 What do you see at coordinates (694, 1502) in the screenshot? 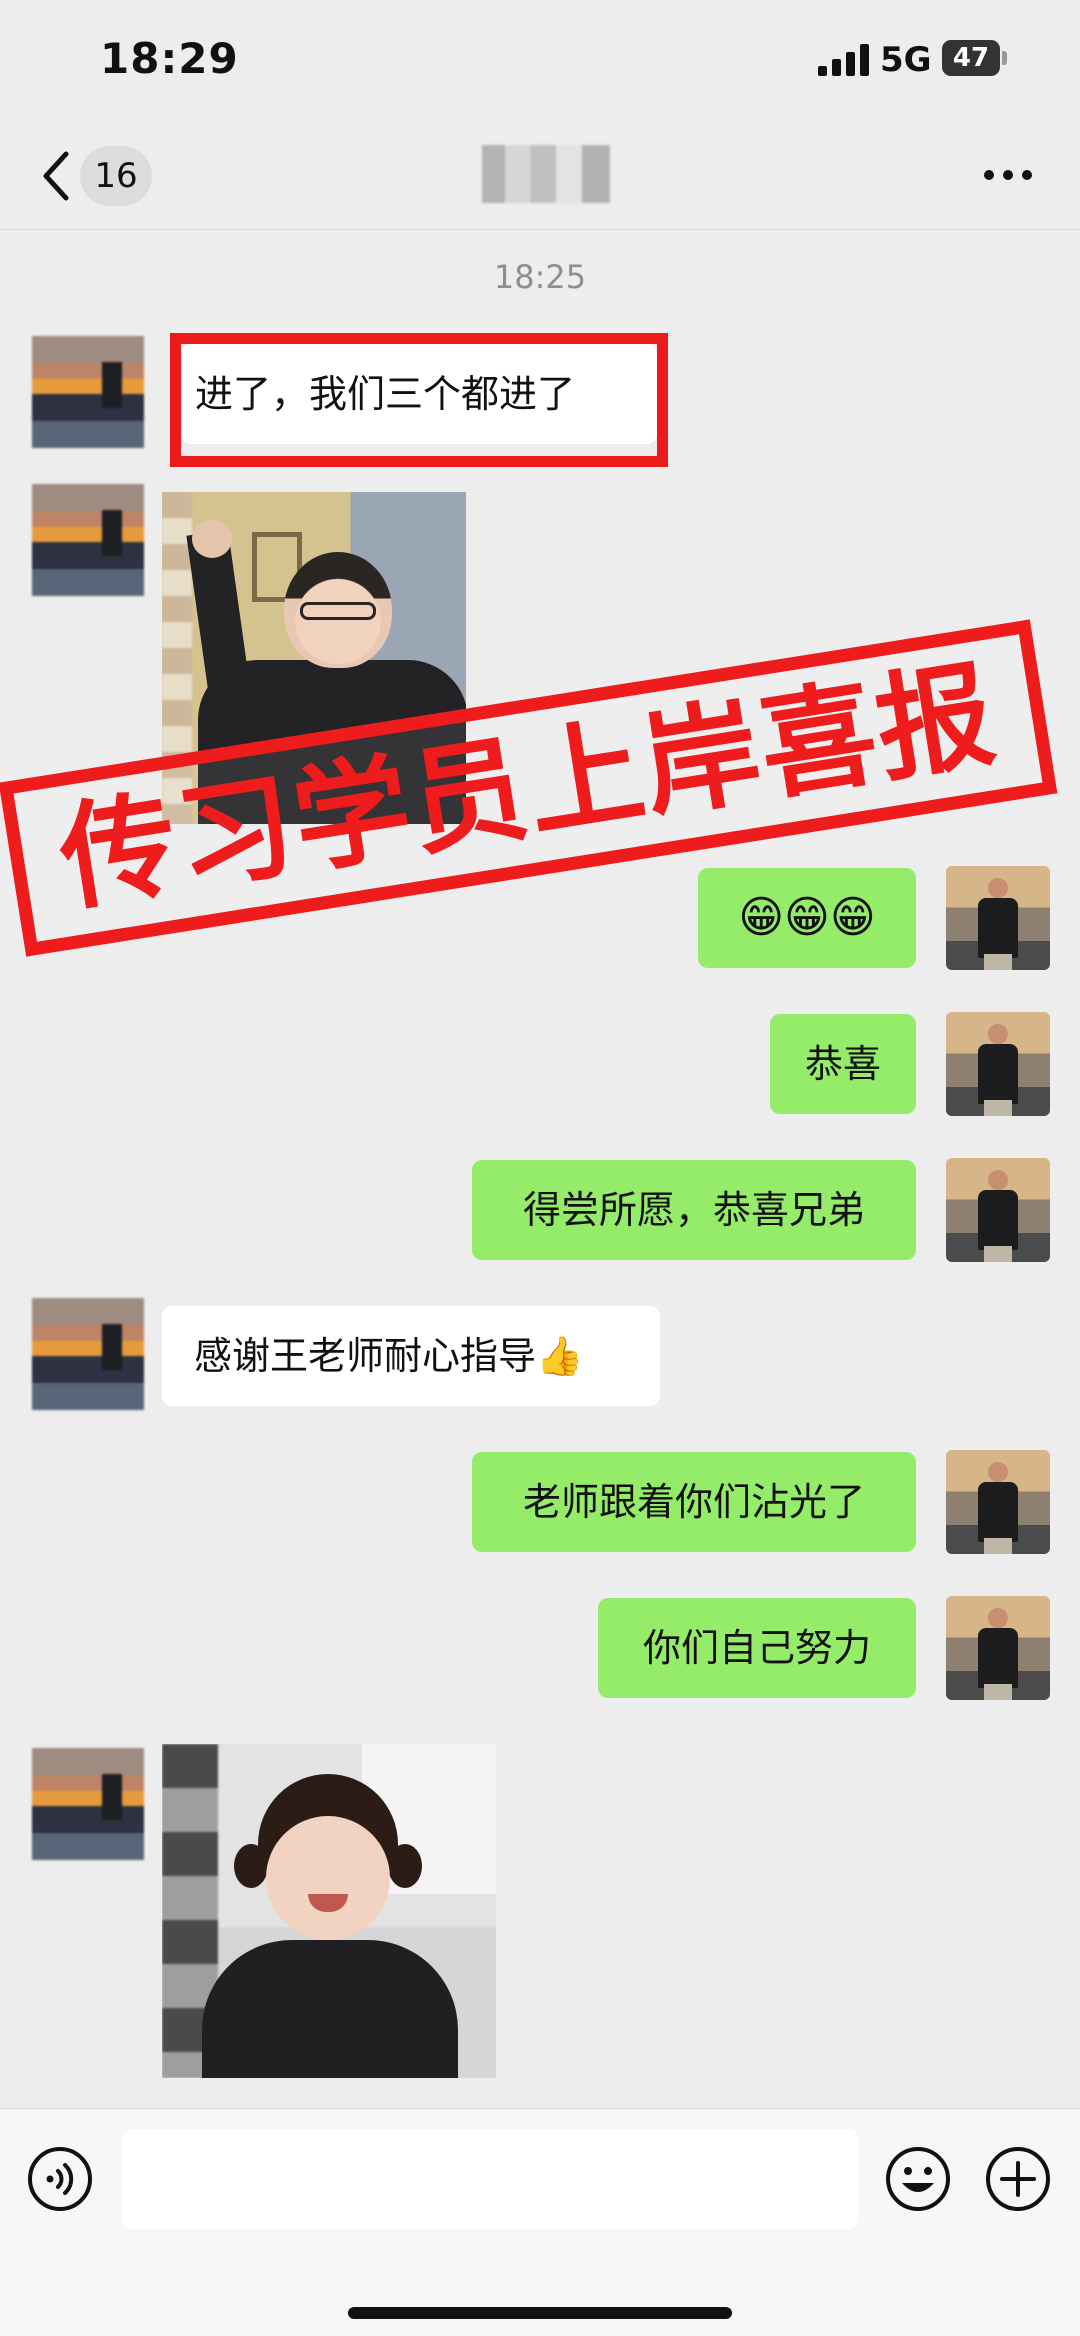
I see `outgoing-message-bubble: 老师跟着你们沾光了` at bounding box center [694, 1502].